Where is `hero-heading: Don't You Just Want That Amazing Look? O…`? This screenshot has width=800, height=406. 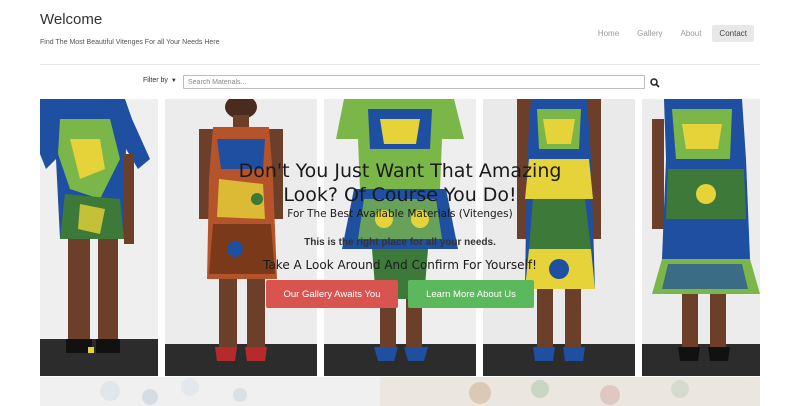
hero-heading: Don't You Just Want That Amazing Look? O… is located at coordinates (400, 183).